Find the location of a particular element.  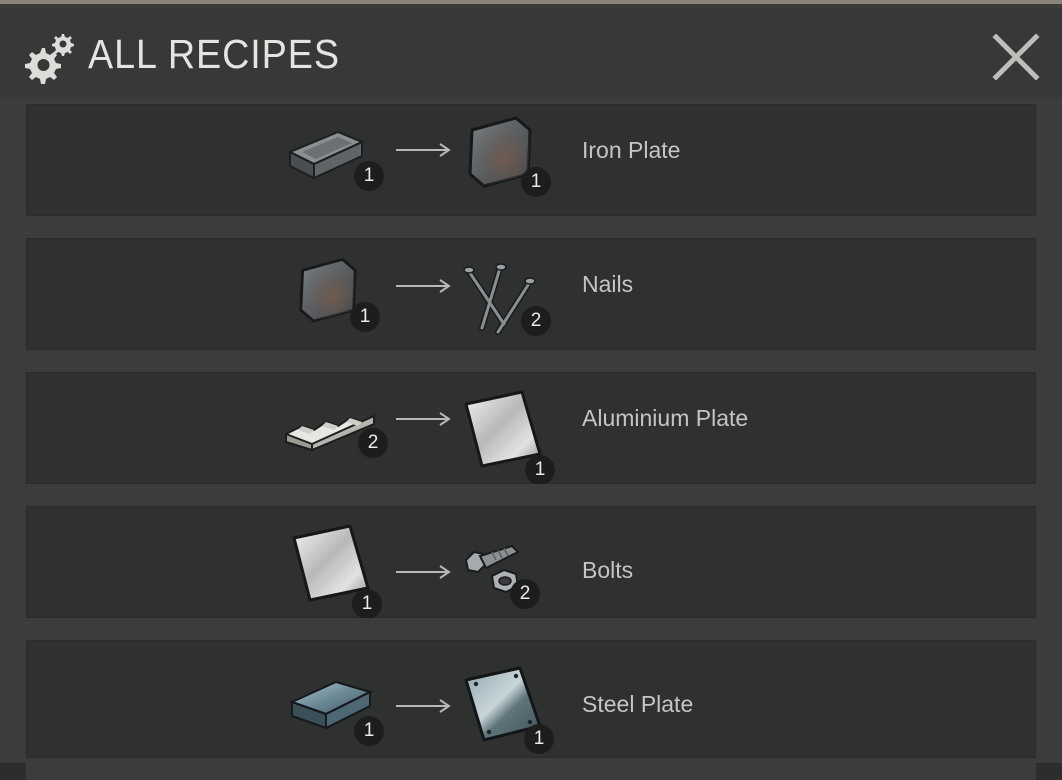

window-header: ALL RECIPES is located at coordinates (531, 53).